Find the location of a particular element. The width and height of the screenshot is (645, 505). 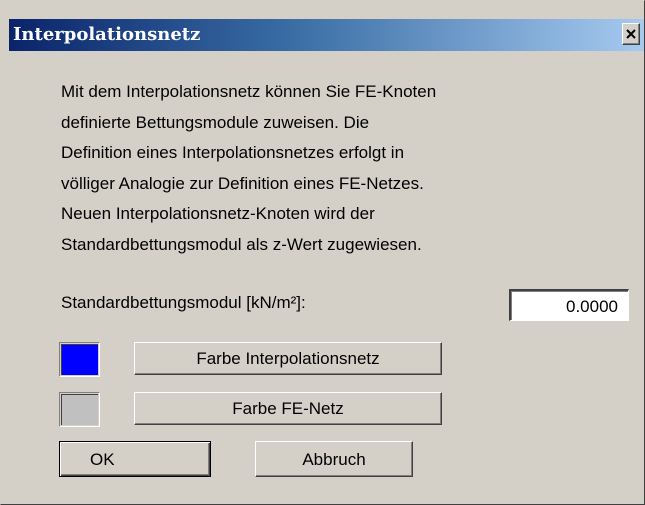

interpolation-net-color-swatch is located at coordinates (79, 359).